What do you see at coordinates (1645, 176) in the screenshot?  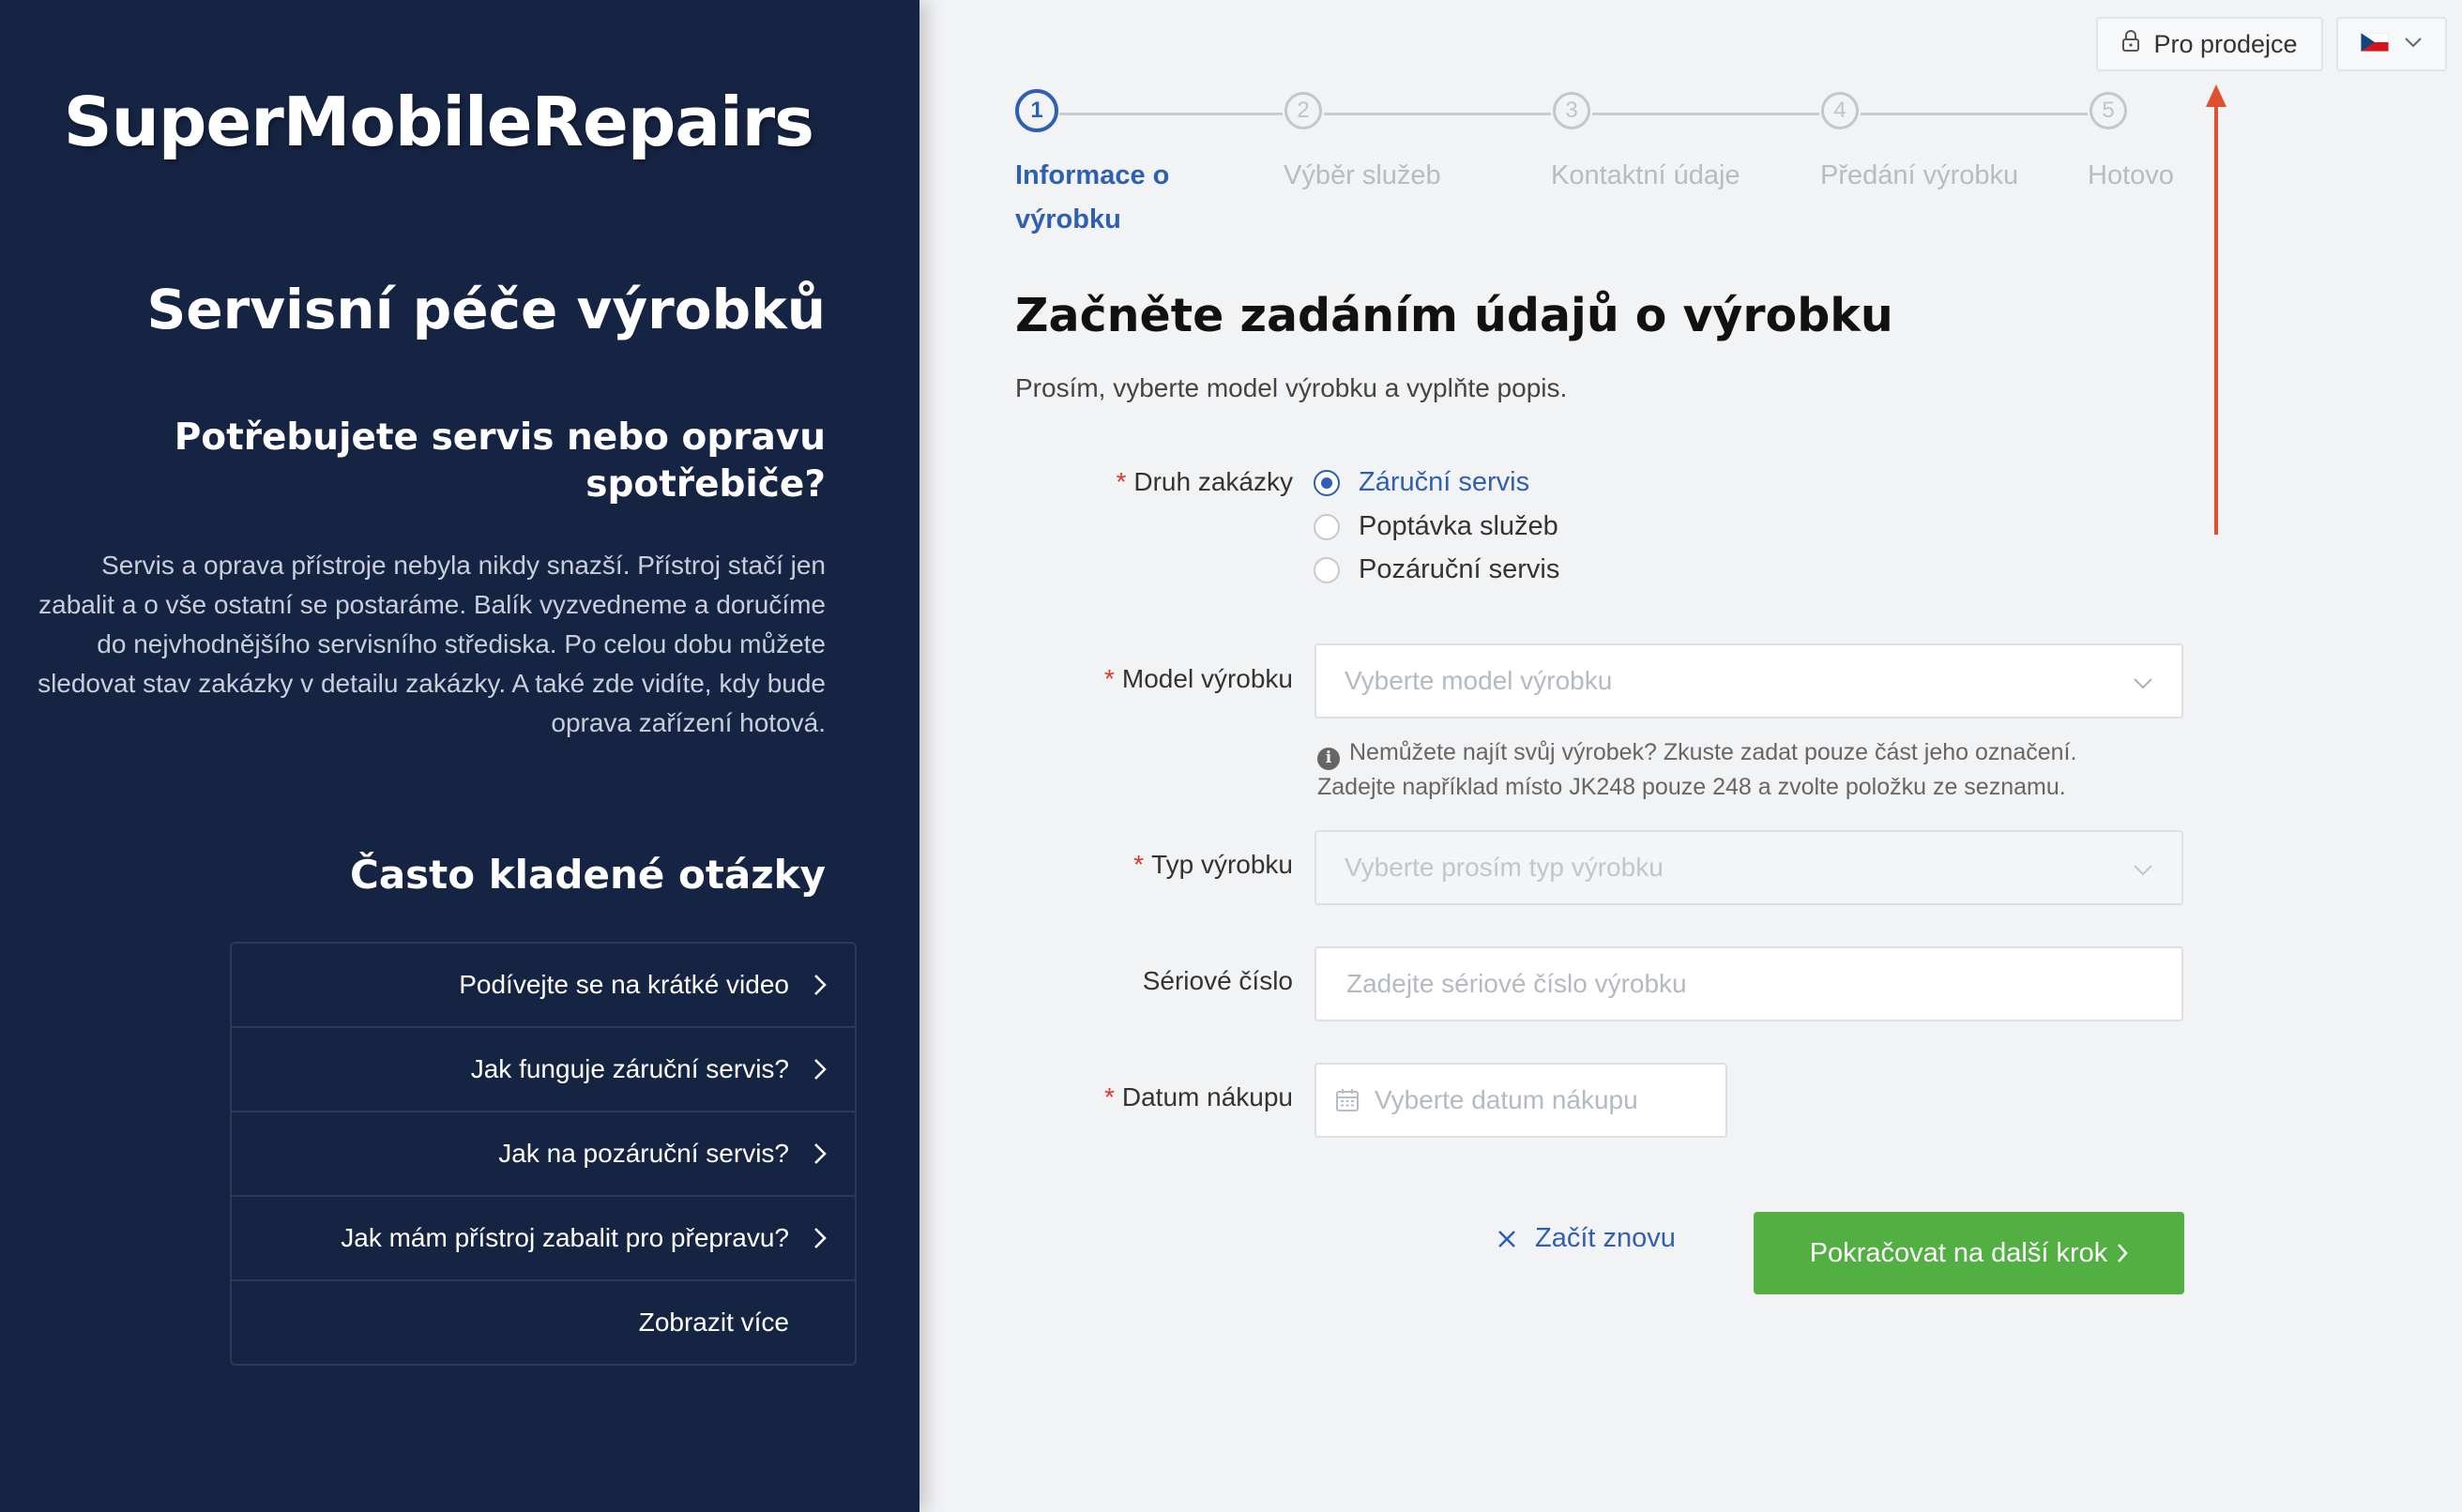 I see `step-3-label: Kontaktní údaje` at bounding box center [1645, 176].